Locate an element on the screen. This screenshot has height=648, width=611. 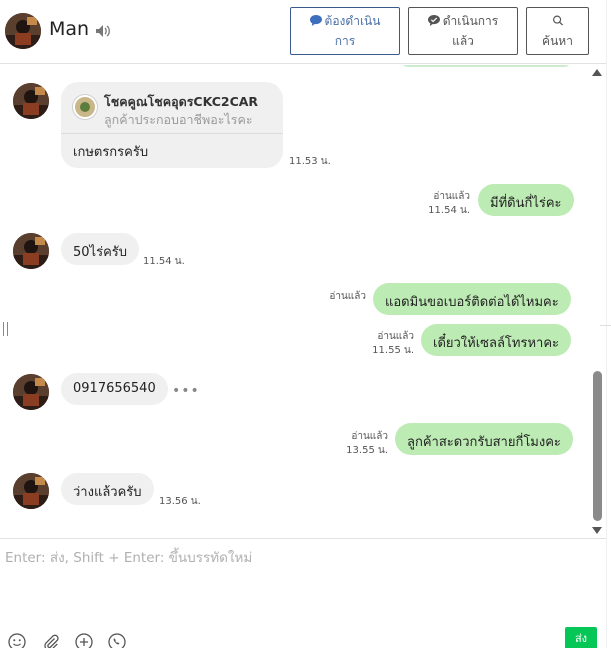
panel-divider-tick is located at coordinates (605, 325).